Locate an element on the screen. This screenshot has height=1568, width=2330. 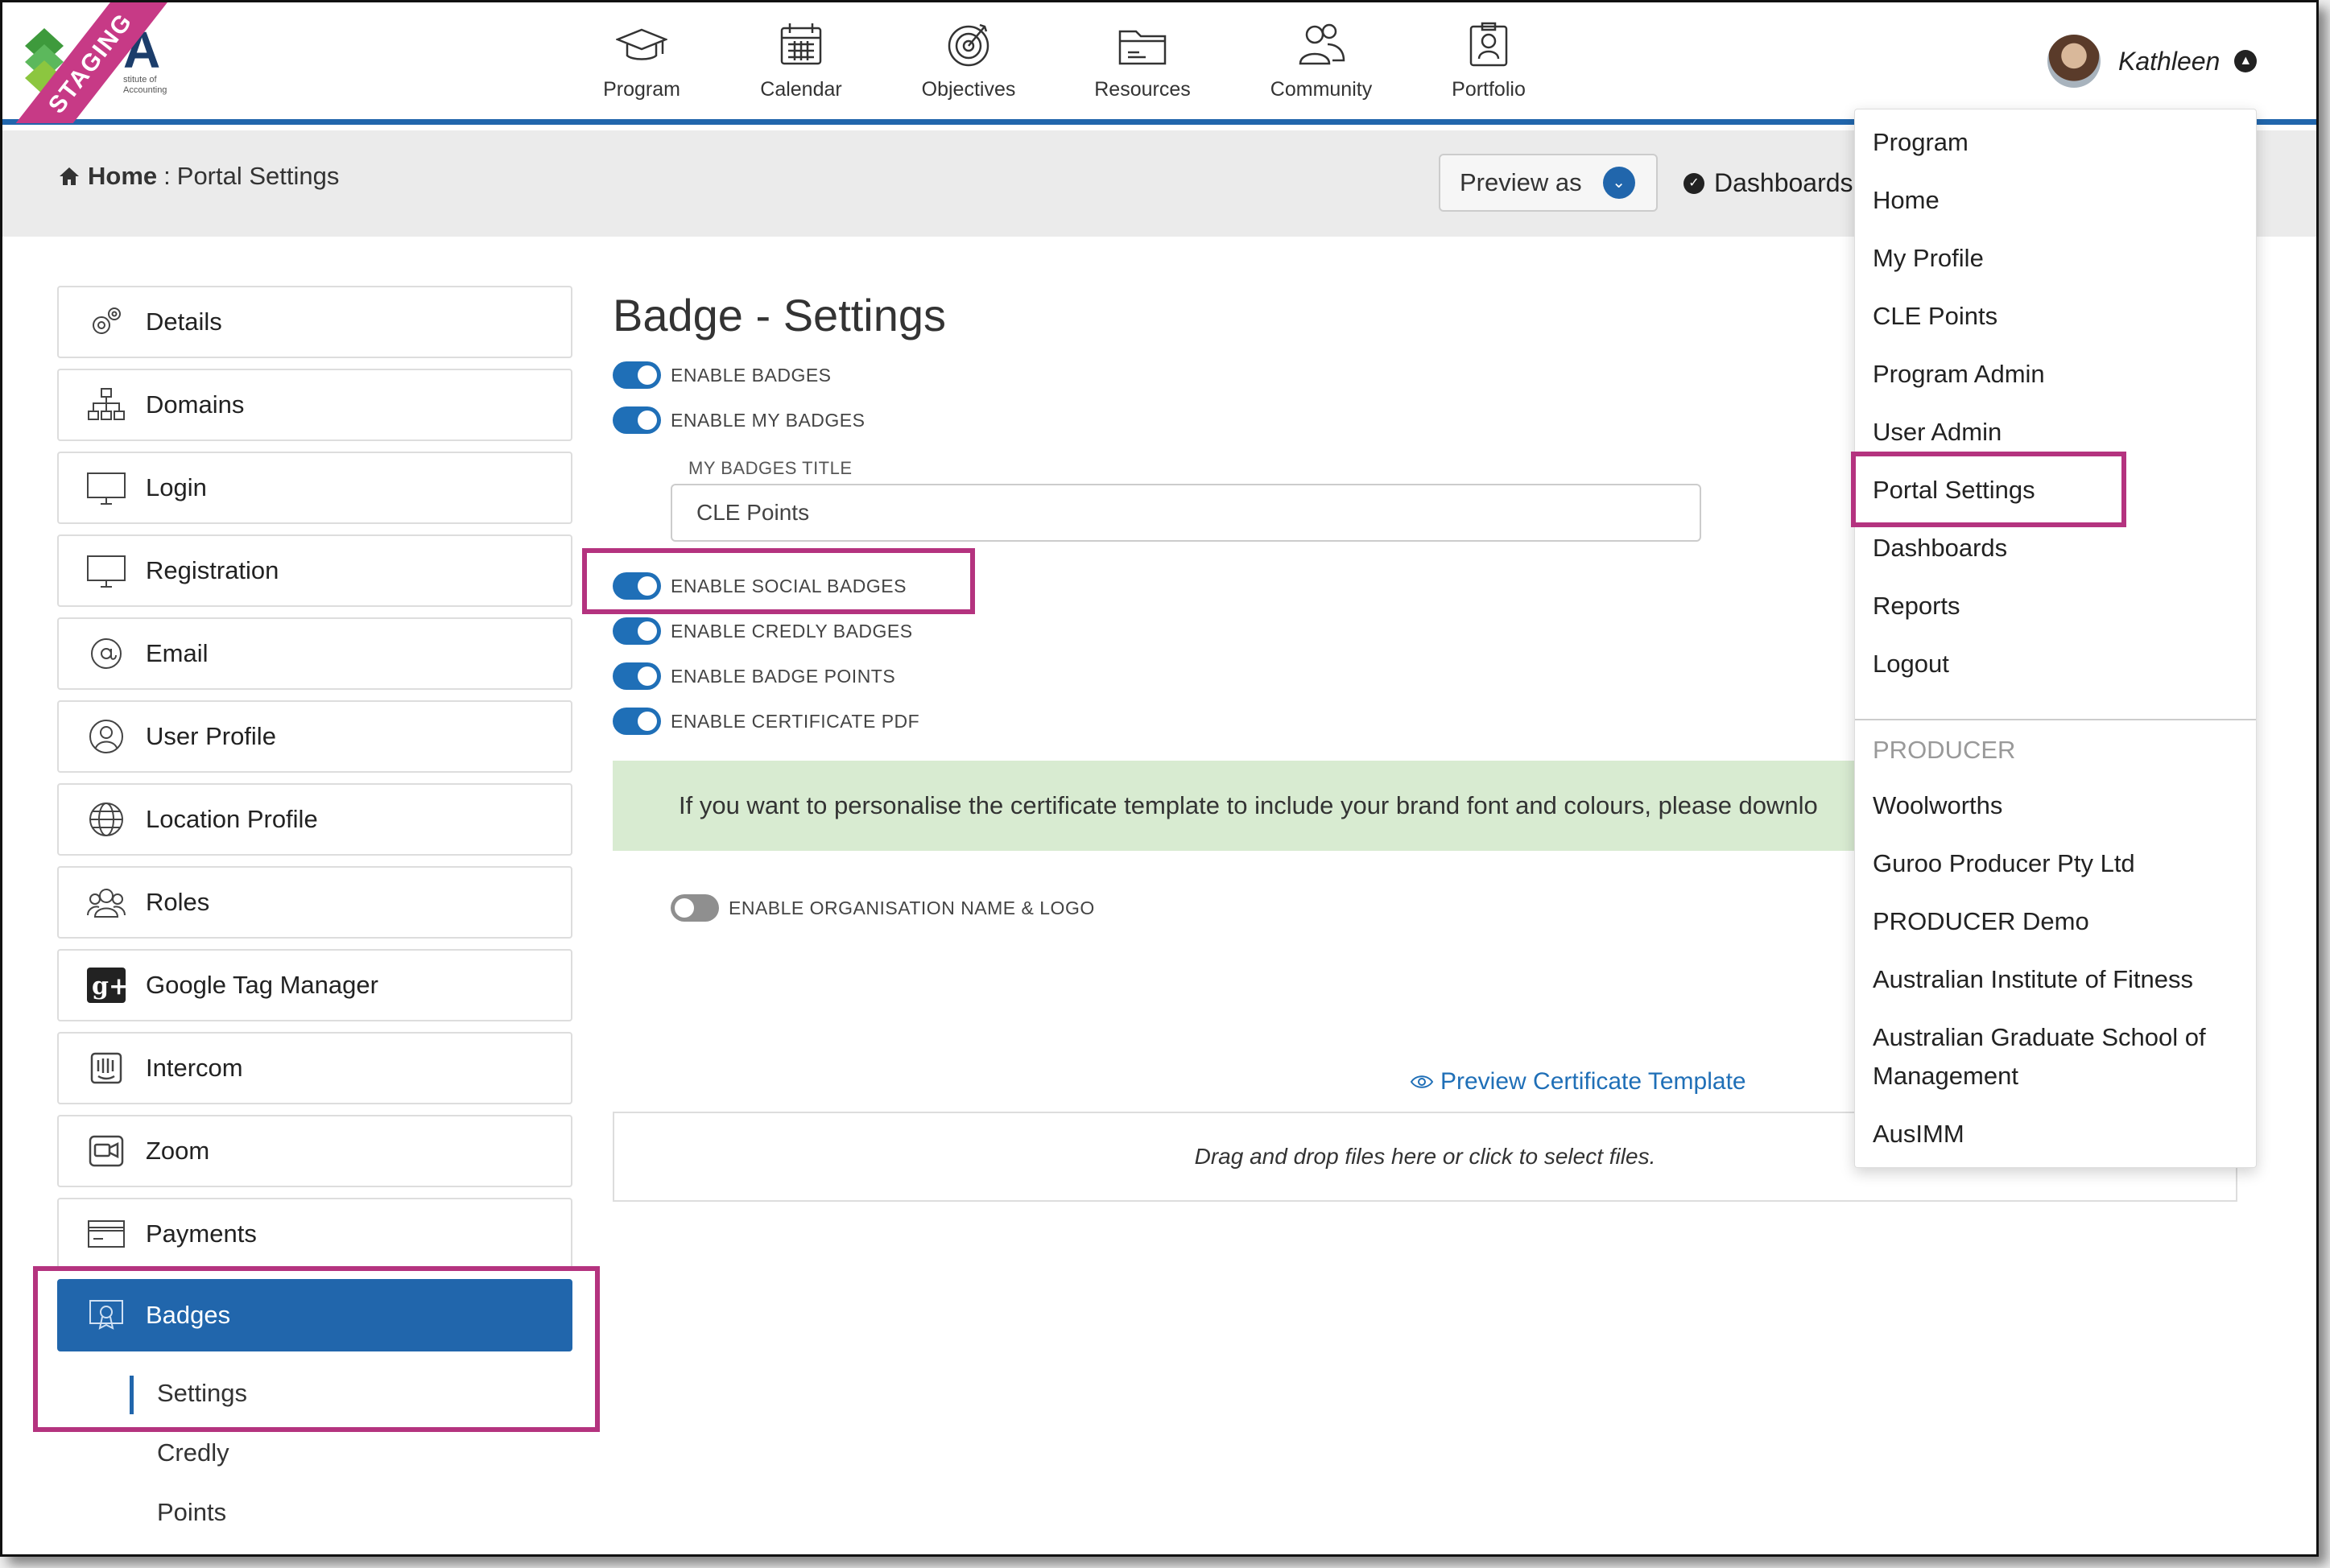
nav-label: Resources is located at coordinates (1143, 89).